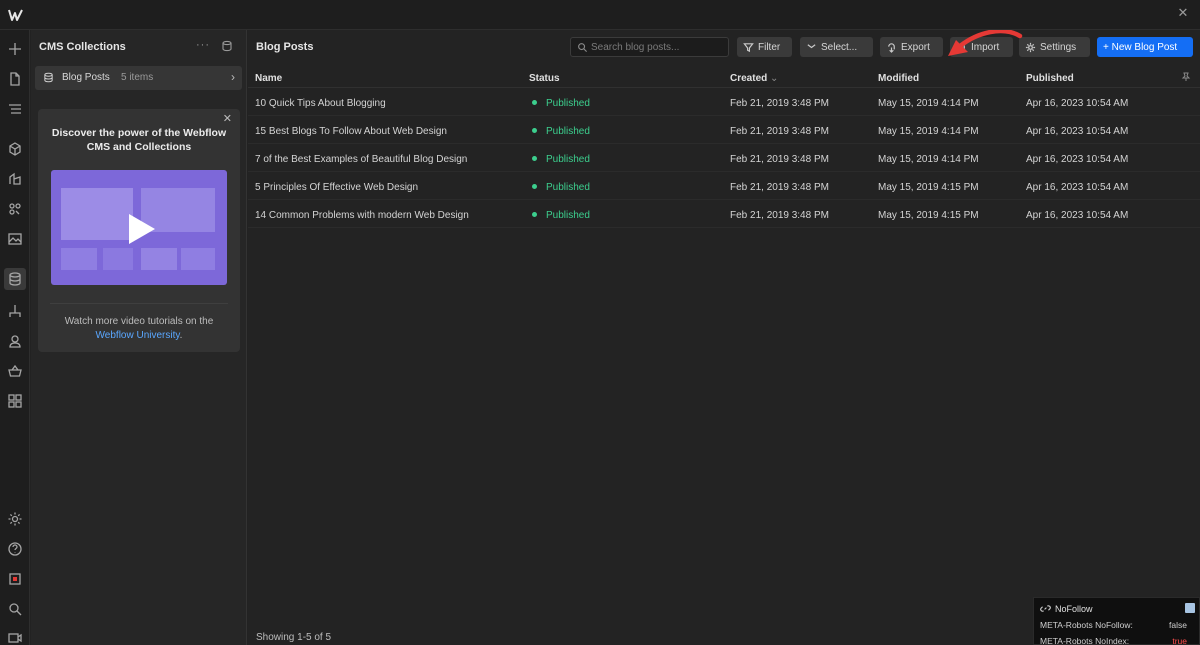  I want to click on post-name: 15 Best Blogs To Follow About Web Design, so click(351, 131).